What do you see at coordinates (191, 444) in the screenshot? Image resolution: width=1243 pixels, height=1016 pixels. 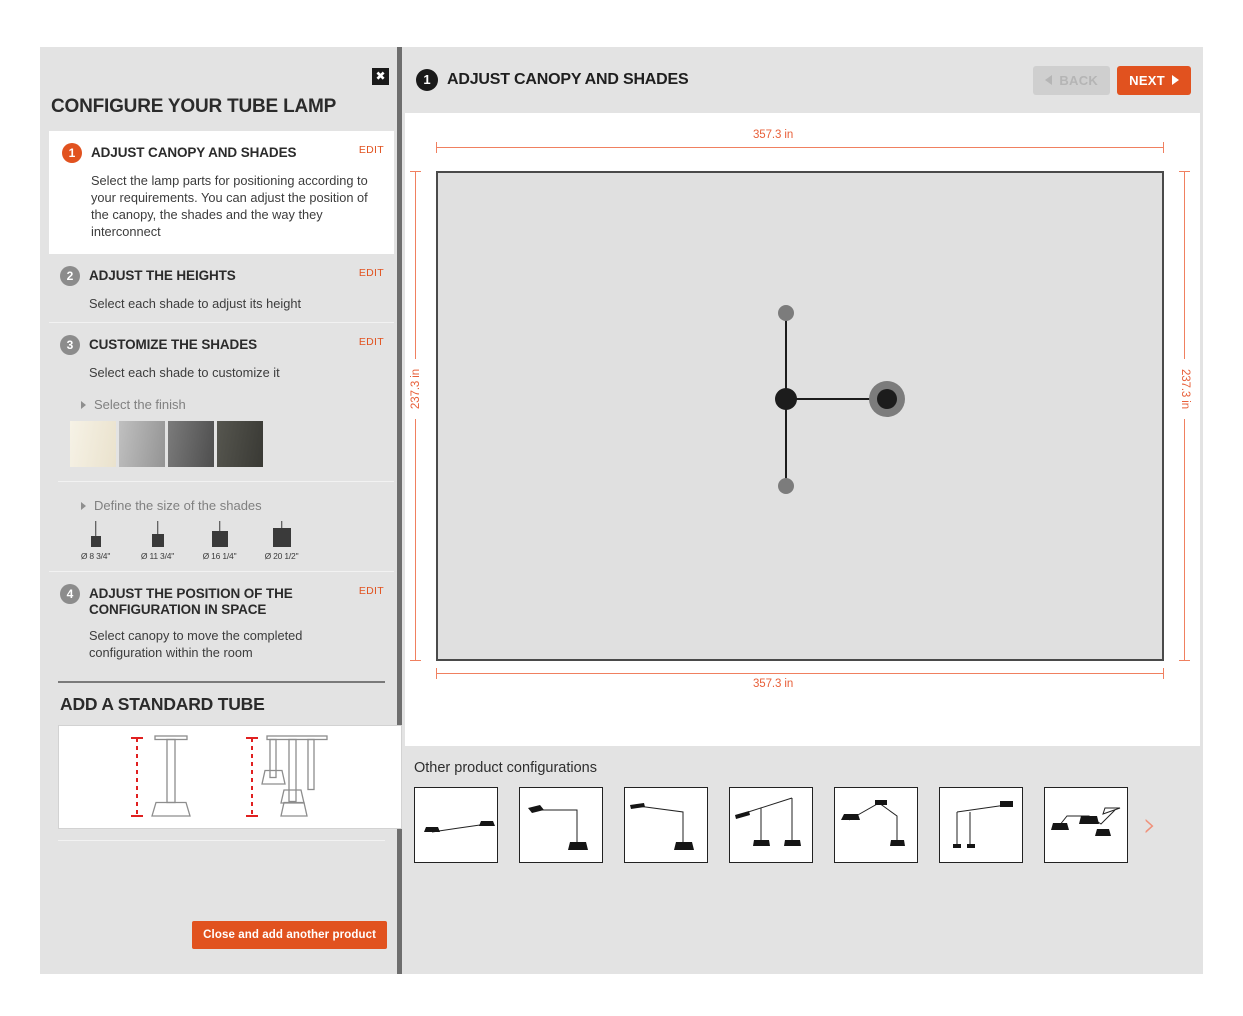 I see `finish-swatch-medium-grey` at bounding box center [191, 444].